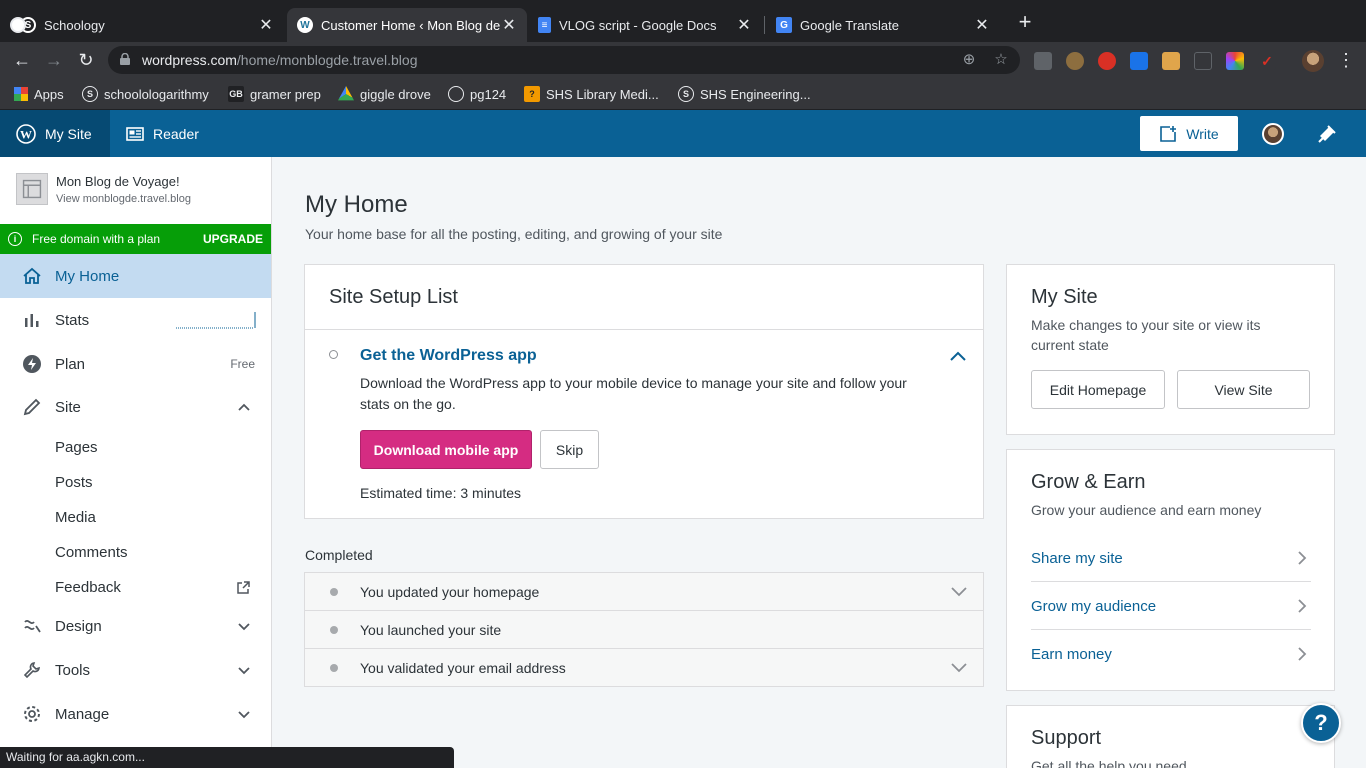 This screenshot has height=768, width=1366. What do you see at coordinates (147, 25) in the screenshot?
I see `tab-schoology: S Schoology ✕` at bounding box center [147, 25].